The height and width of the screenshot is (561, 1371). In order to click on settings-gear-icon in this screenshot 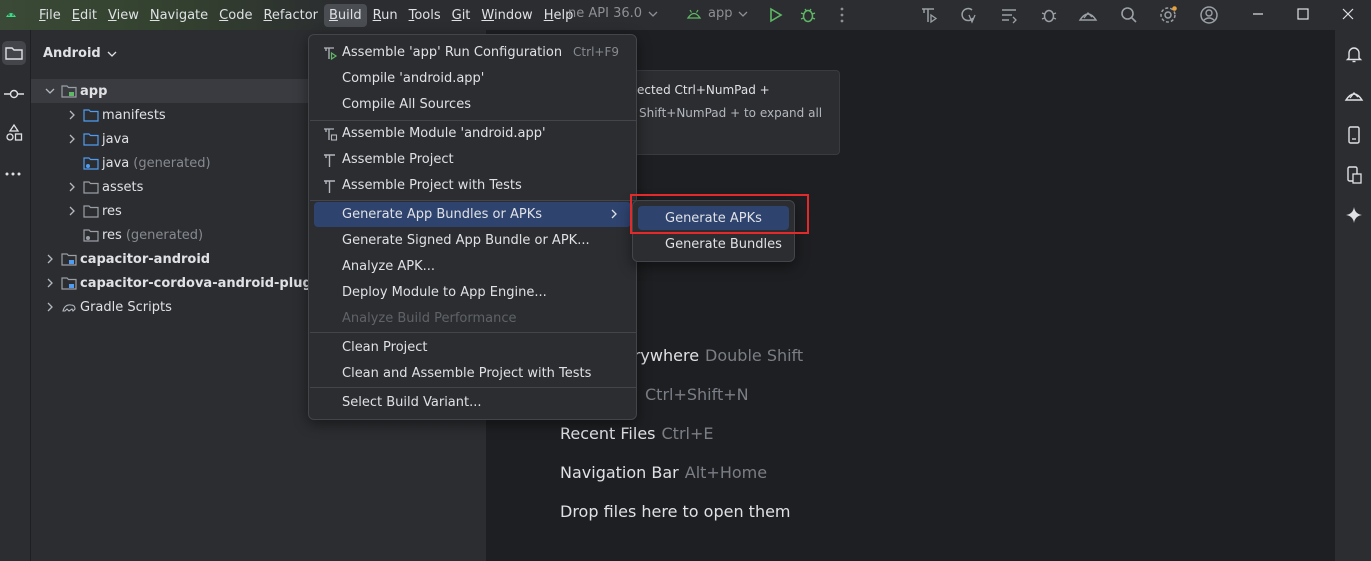, I will do `click(1168, 15)`.